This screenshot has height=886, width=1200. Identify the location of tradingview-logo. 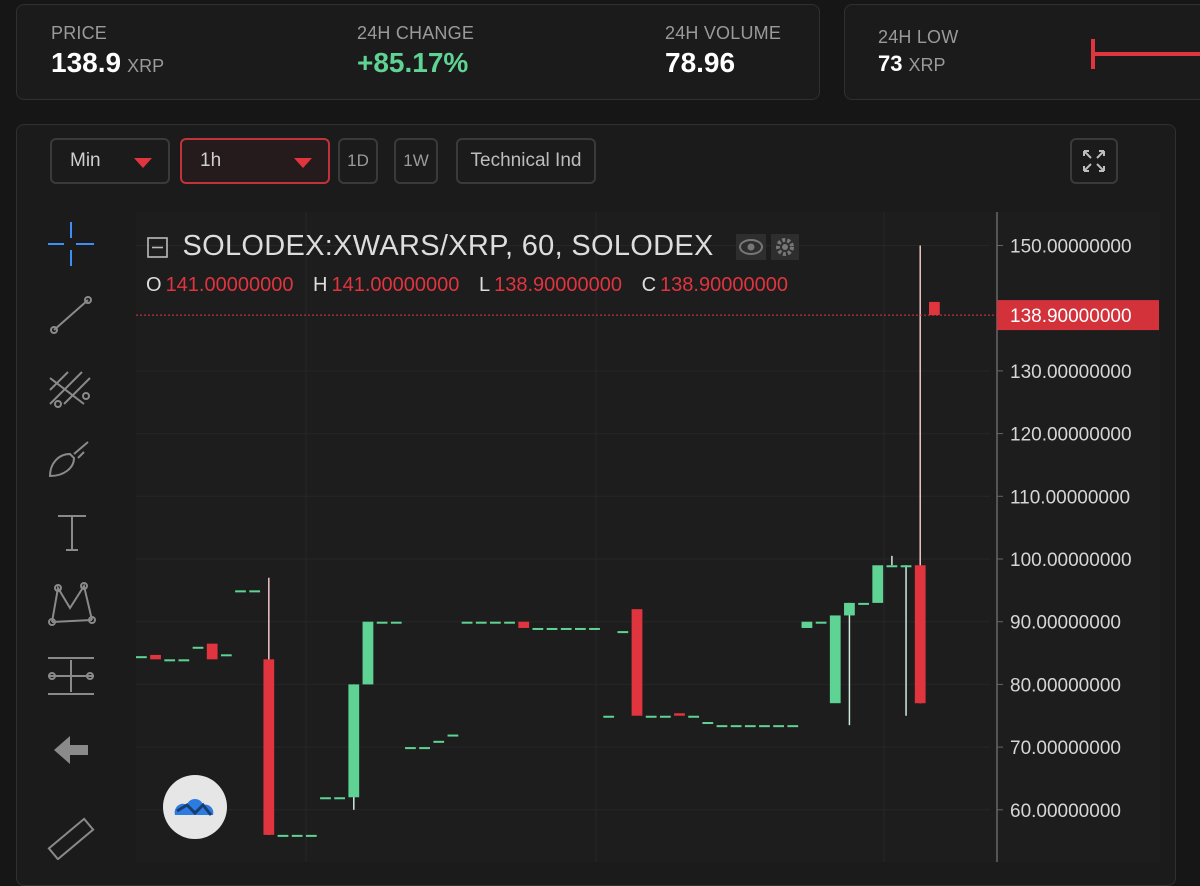
(195, 807).